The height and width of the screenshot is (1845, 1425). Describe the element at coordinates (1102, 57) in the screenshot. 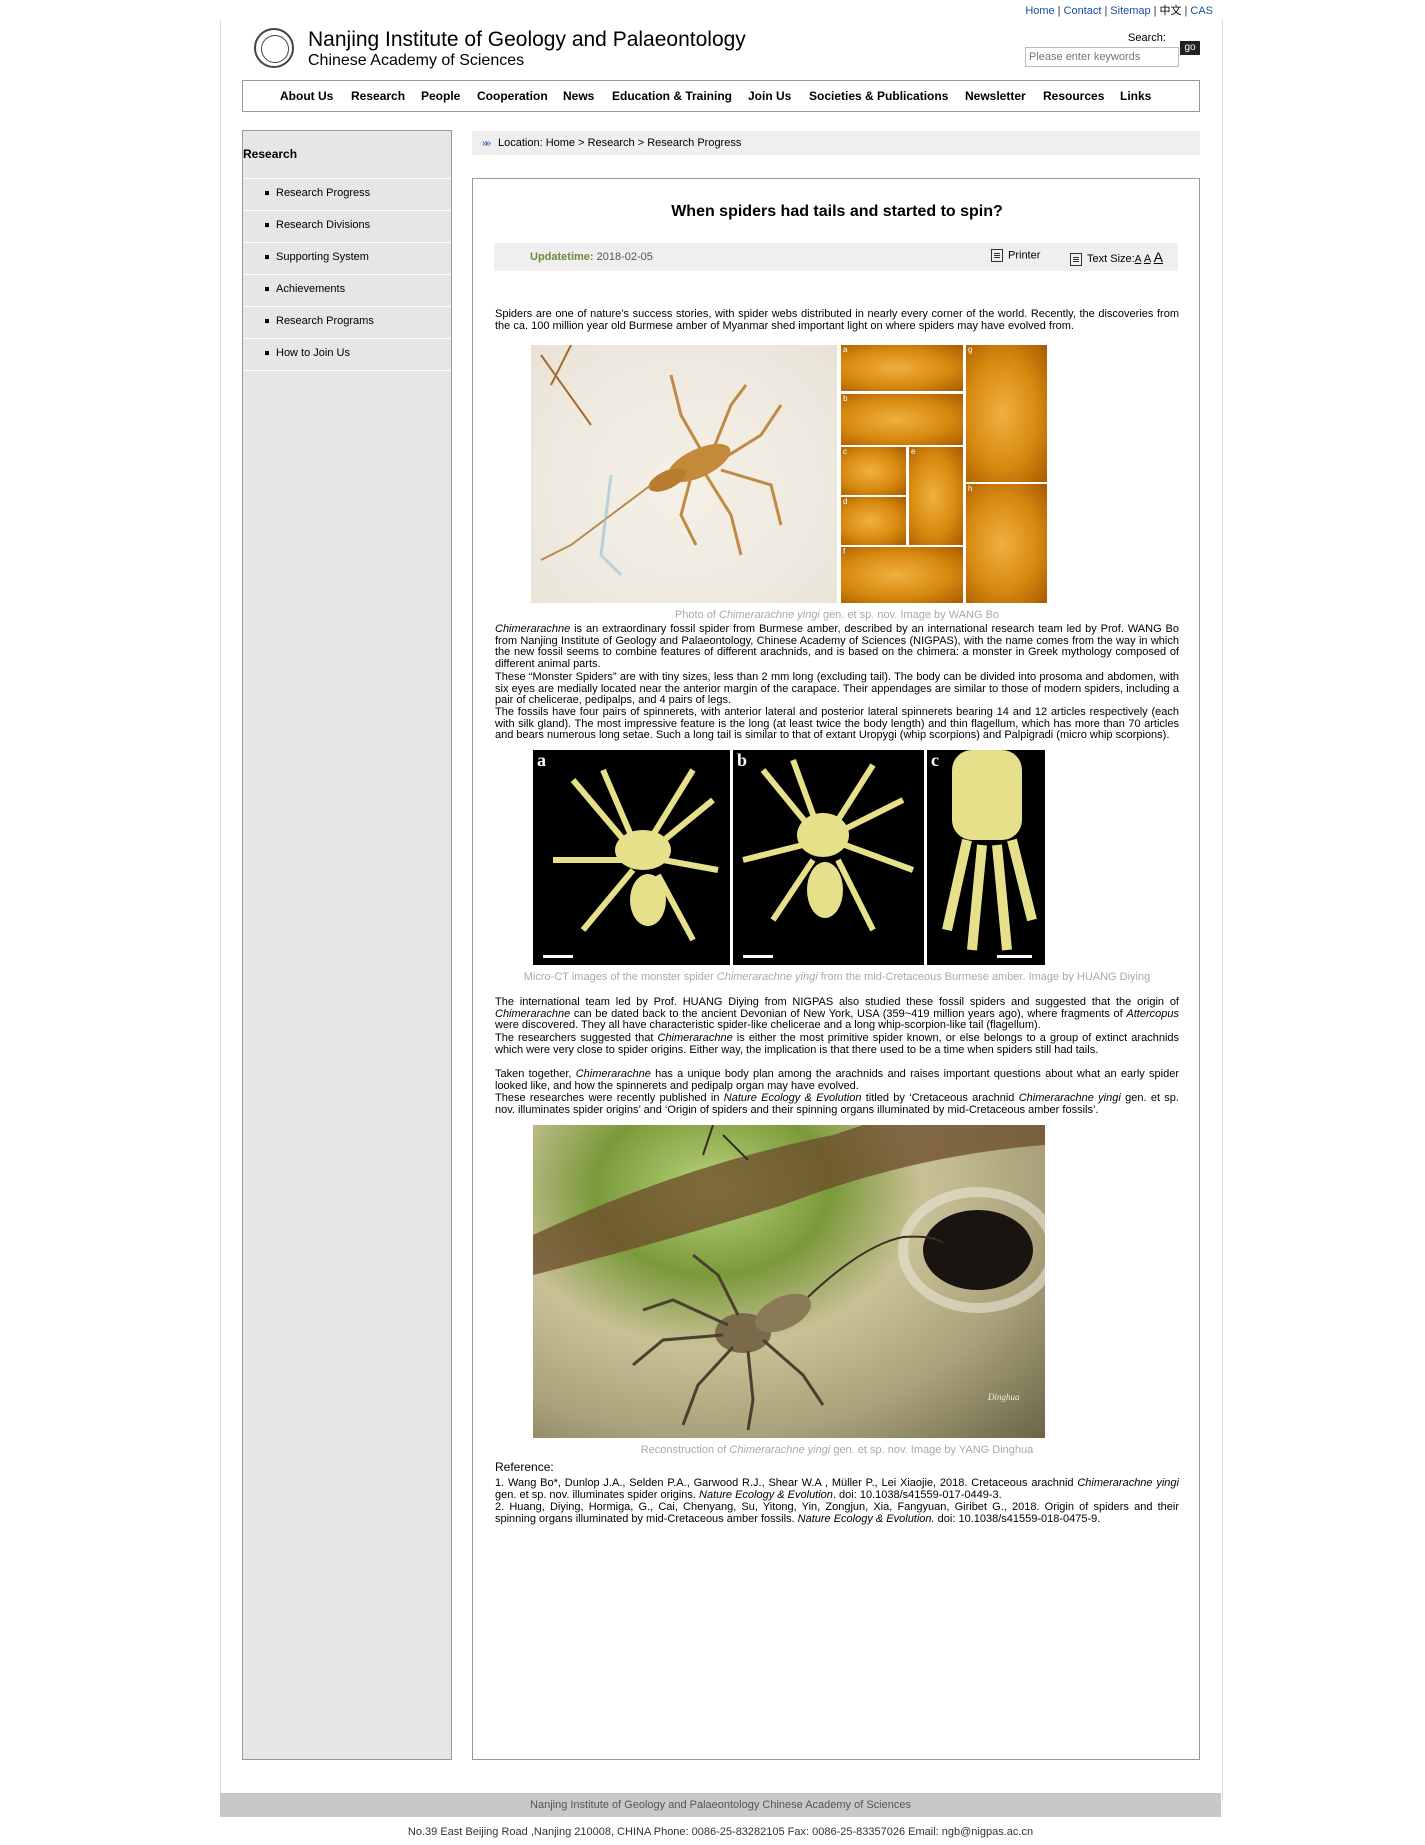

I see `search-input` at that location.